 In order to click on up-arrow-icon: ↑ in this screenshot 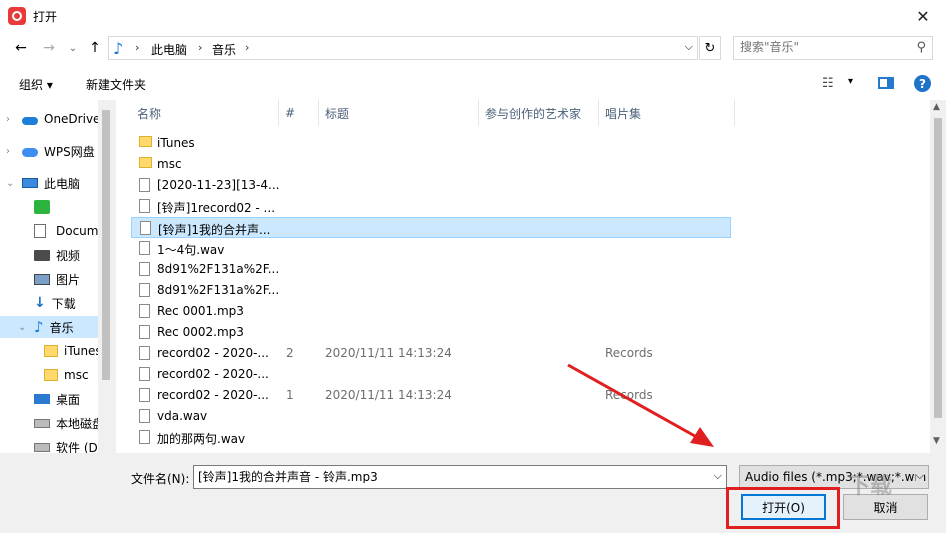, I will do `click(95, 48)`.